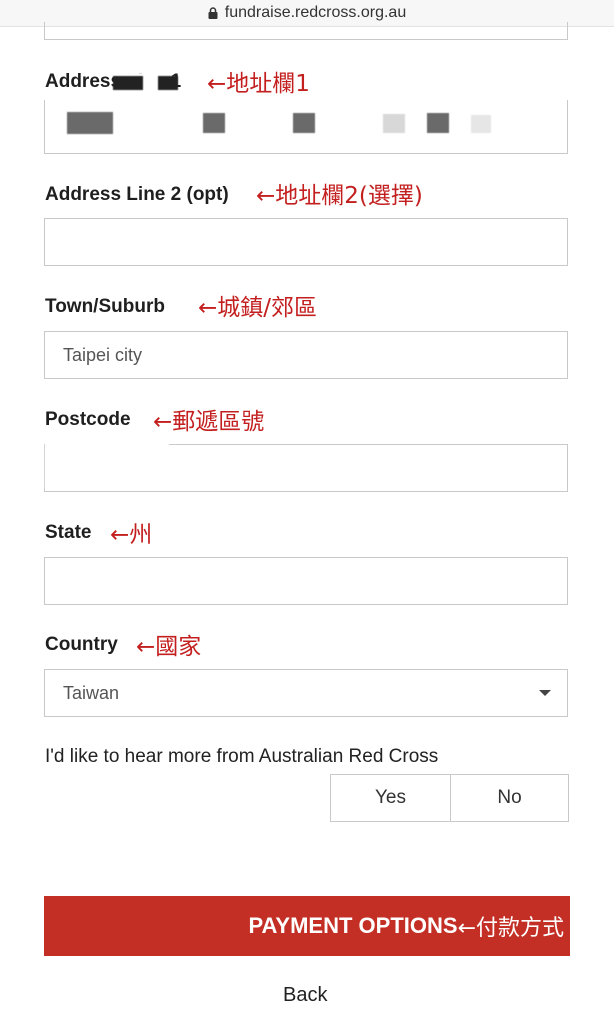 The image size is (614, 1024). I want to click on url-text: fundraise.redcross.org.au, so click(315, 12).